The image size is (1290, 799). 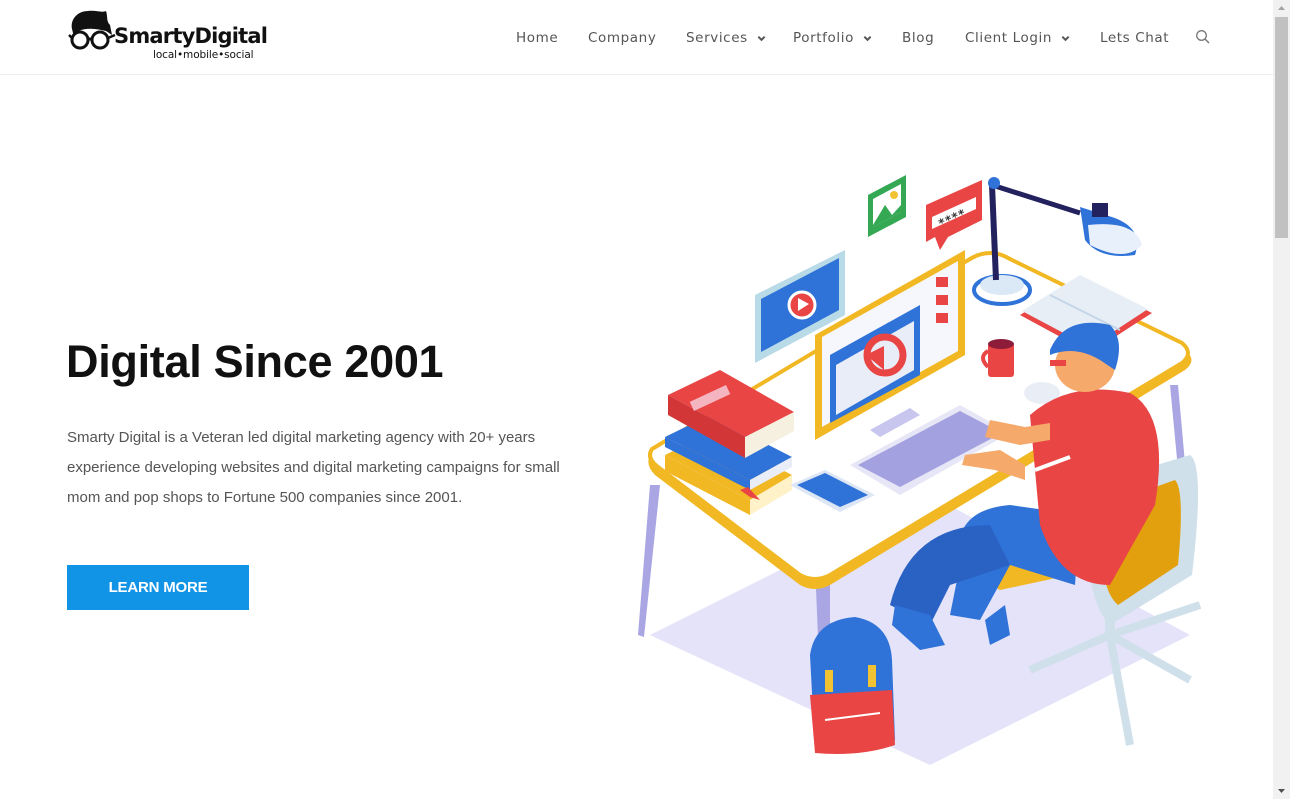 I want to click on hero-title: Digital Since 2001, so click(x=255, y=361).